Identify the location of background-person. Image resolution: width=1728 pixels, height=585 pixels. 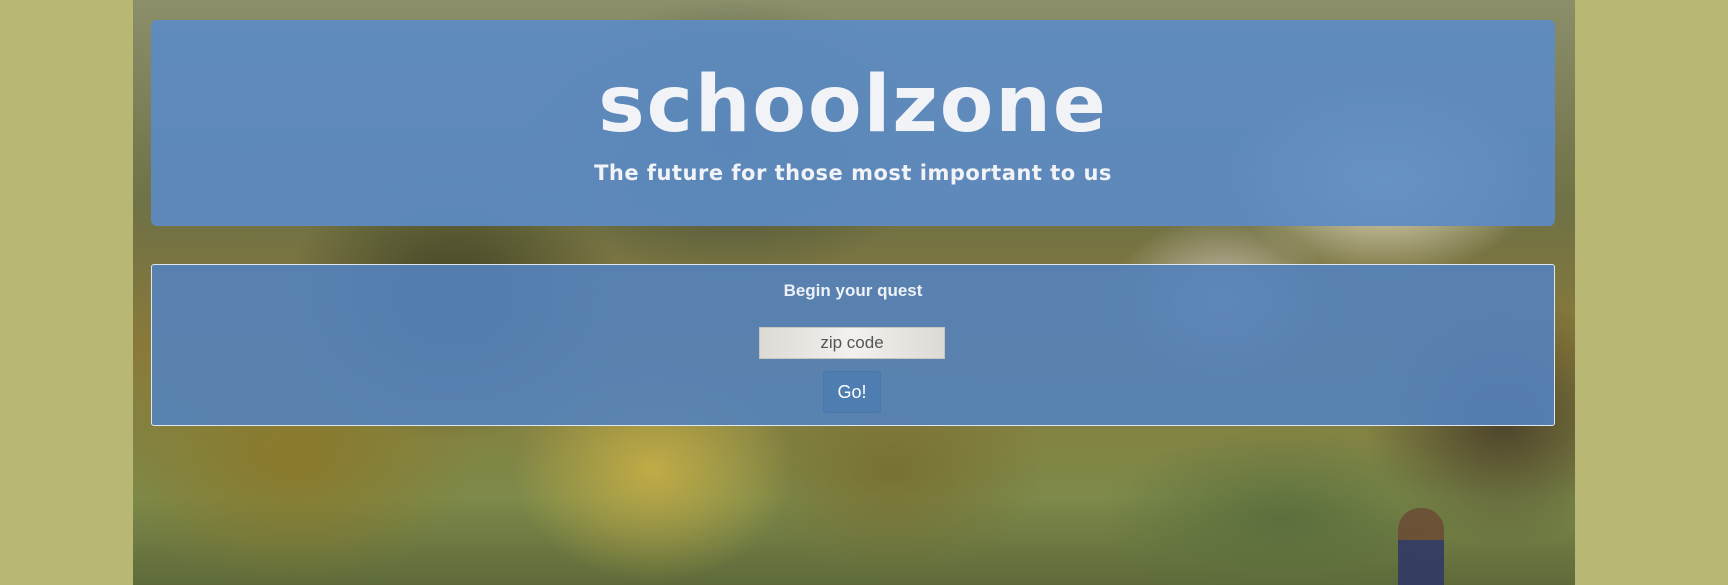
(1421, 546).